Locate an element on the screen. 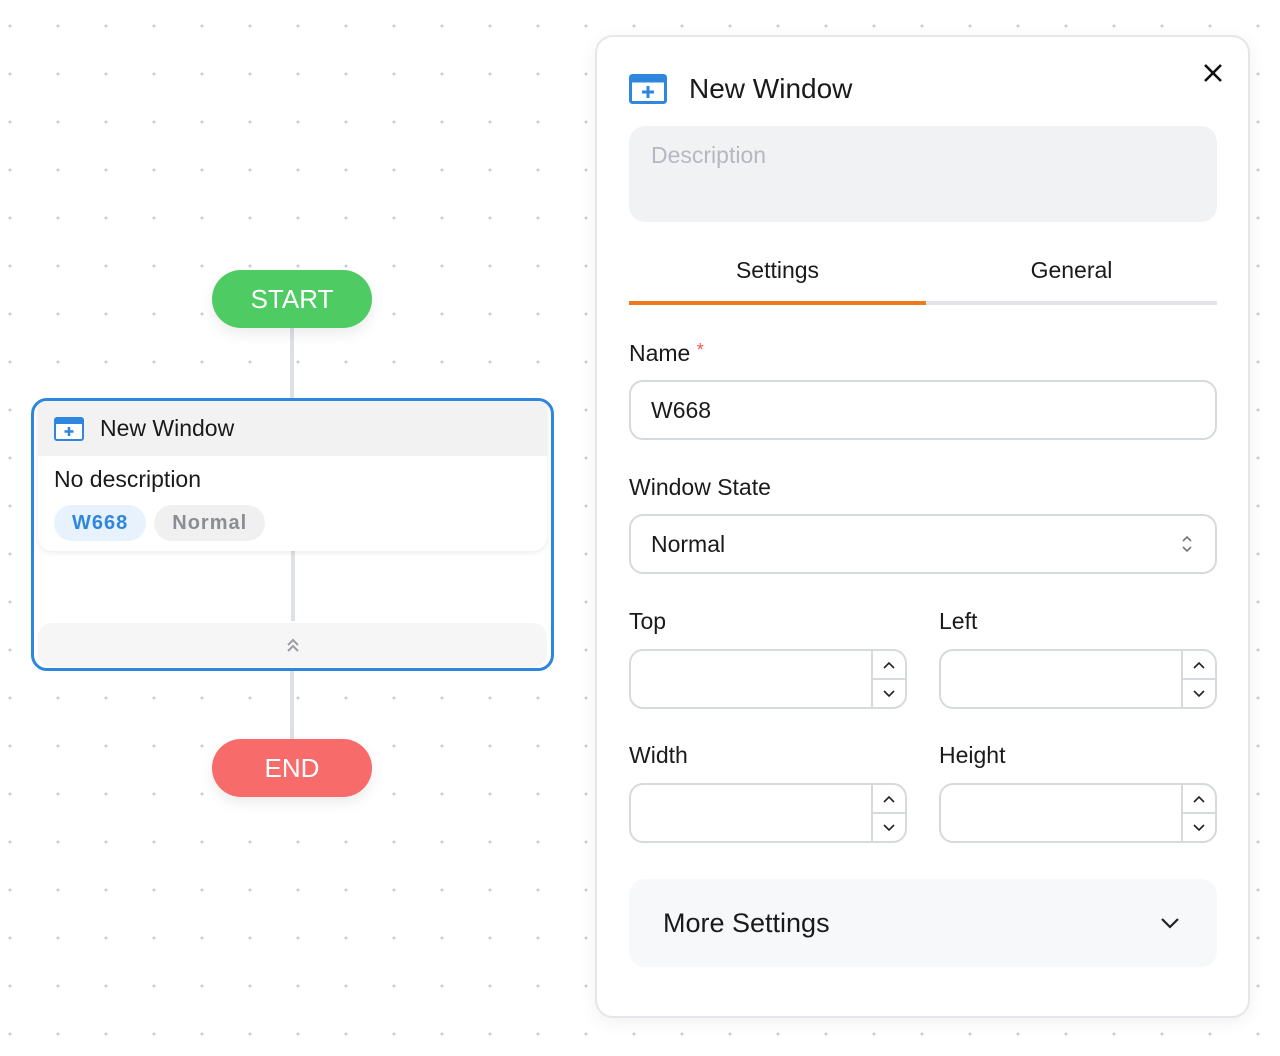 The height and width of the screenshot is (1056, 1280). tab-general: General is located at coordinates (1071, 270).